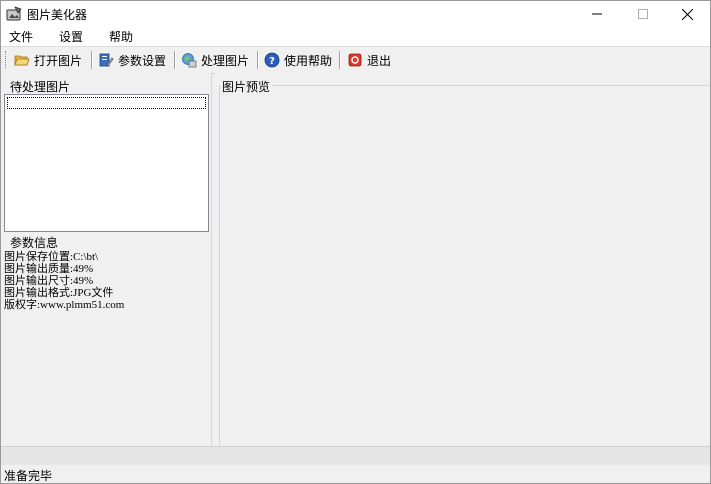 The width and height of the screenshot is (711, 484). I want to click on param-output-format: 图片输出格式:JPG文件, so click(59, 293).